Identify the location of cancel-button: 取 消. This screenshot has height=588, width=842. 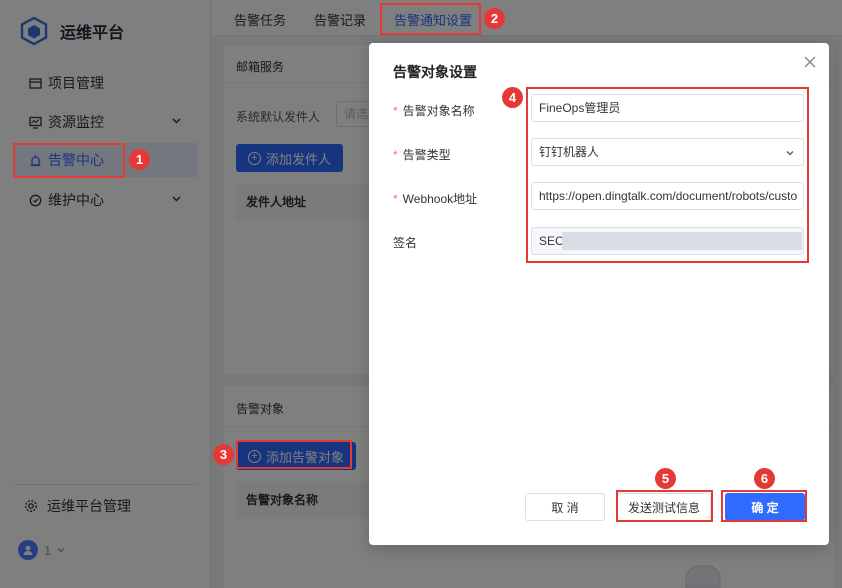
(565, 507).